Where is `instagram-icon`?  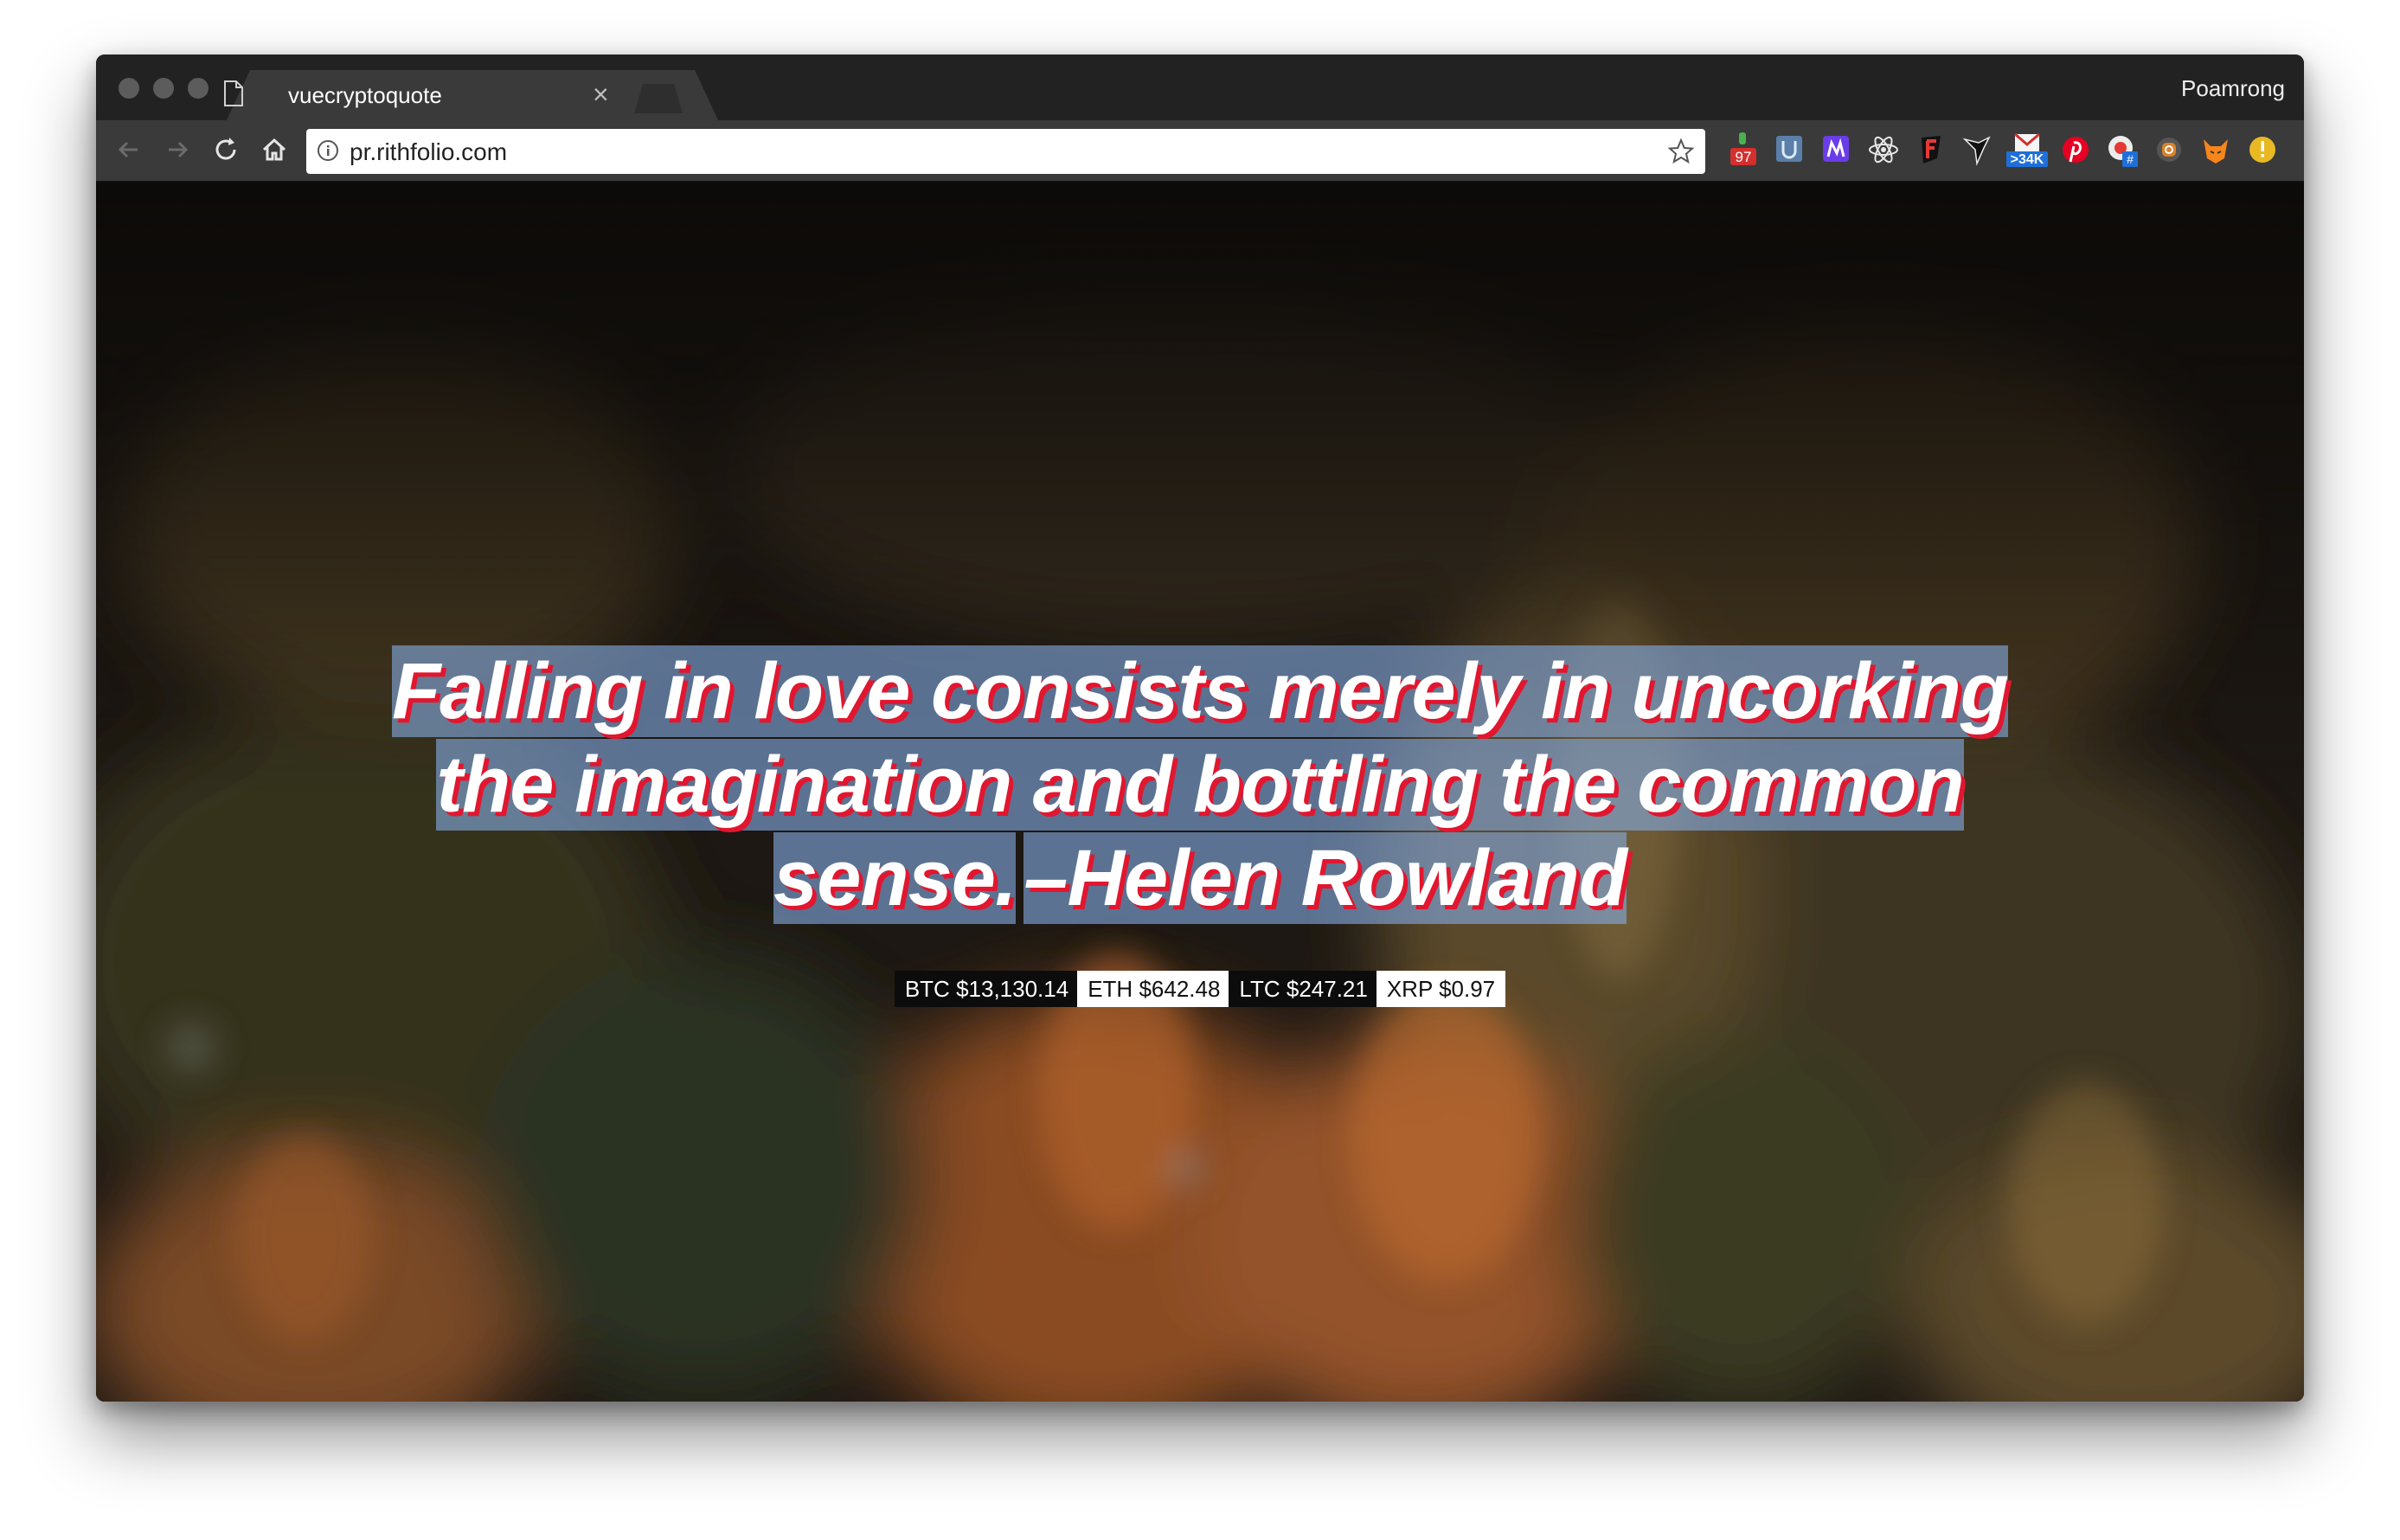 instagram-icon is located at coordinates (2169, 150).